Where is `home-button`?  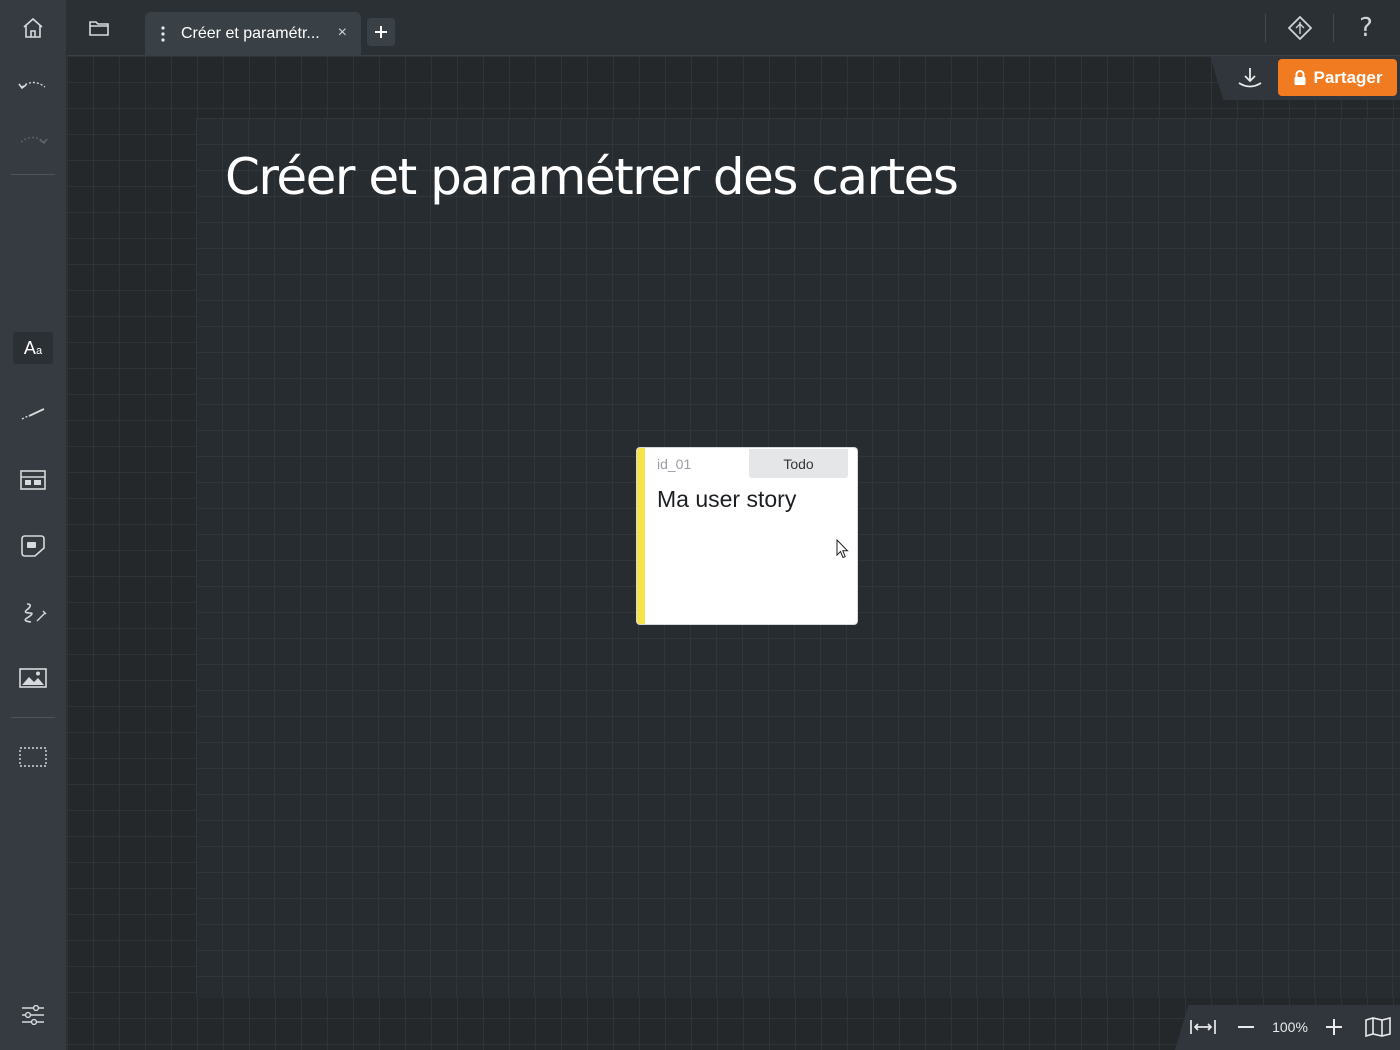
home-button is located at coordinates (33, 28).